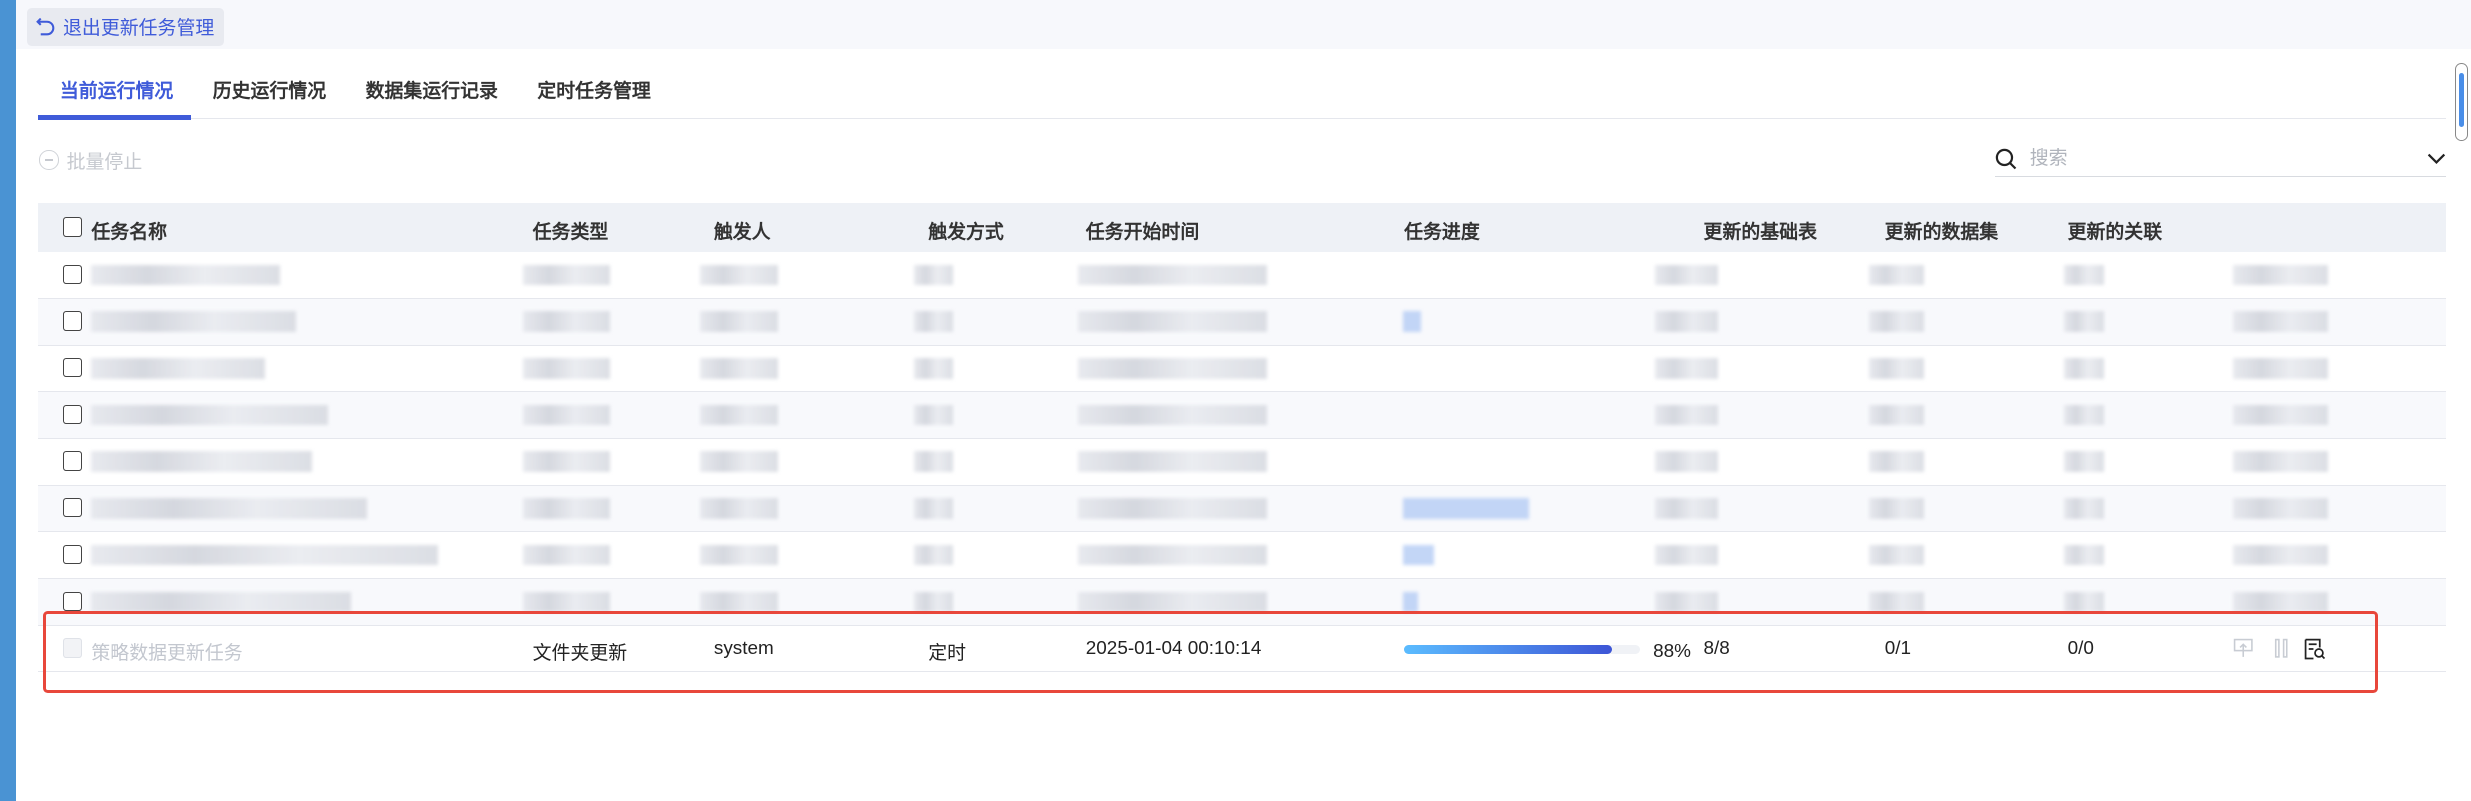  What do you see at coordinates (1142, 233) in the screenshot?
I see `col-start-time: 任务开始时间` at bounding box center [1142, 233].